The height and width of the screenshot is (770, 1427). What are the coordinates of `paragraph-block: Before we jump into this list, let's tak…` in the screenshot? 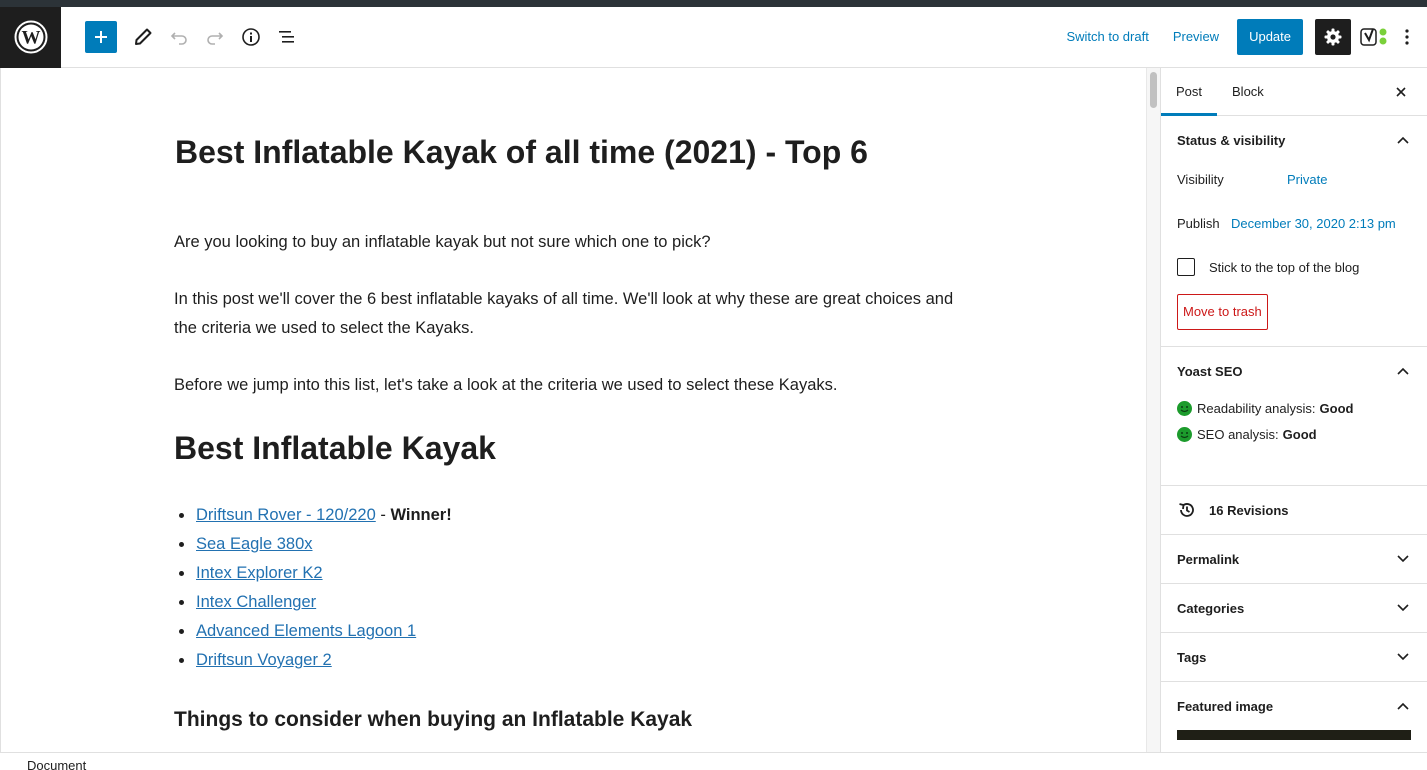 It's located at (564, 385).